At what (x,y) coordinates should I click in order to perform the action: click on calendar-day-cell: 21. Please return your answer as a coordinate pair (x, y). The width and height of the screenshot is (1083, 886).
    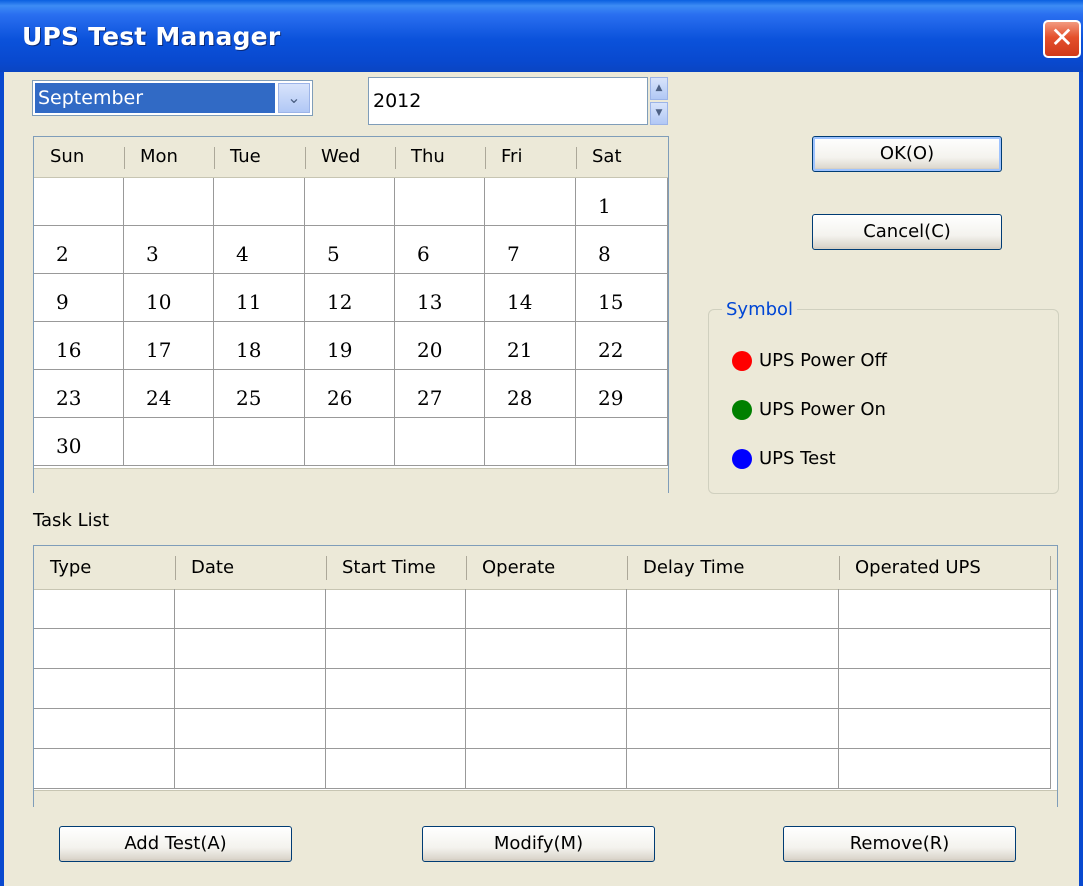
    Looking at the image, I should click on (530, 346).